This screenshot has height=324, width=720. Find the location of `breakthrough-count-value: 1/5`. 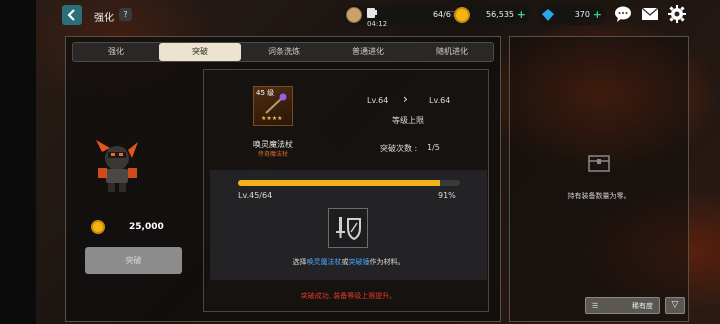

breakthrough-count-value: 1/5 is located at coordinates (433, 147).